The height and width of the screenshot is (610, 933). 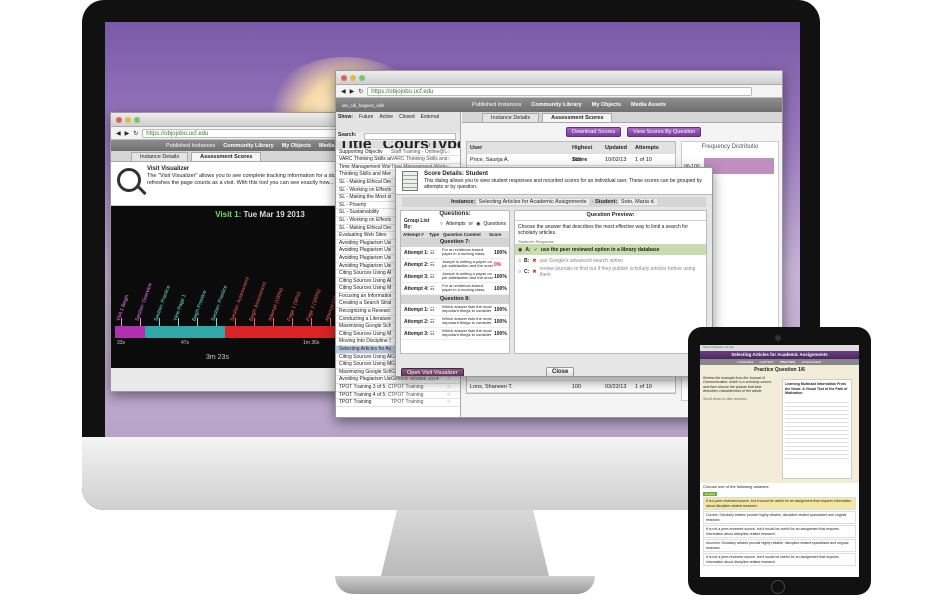 What do you see at coordinates (778, 587) in the screenshot?
I see `tablet-home-button` at bounding box center [778, 587].